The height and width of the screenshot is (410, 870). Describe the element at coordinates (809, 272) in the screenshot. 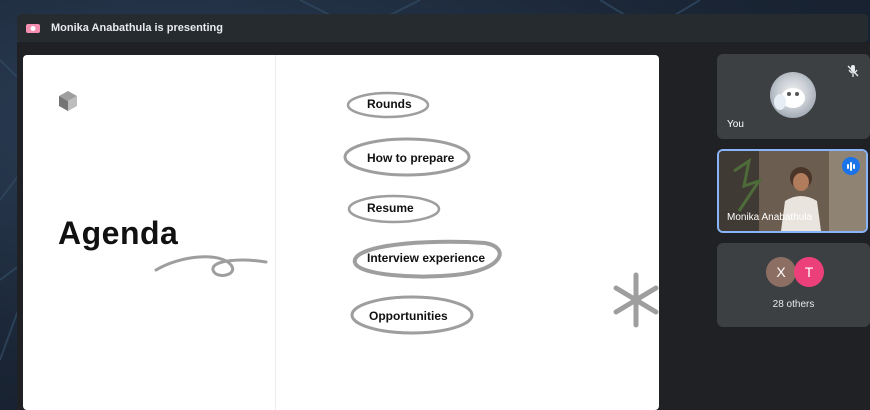

I see `avatar: T` at that location.